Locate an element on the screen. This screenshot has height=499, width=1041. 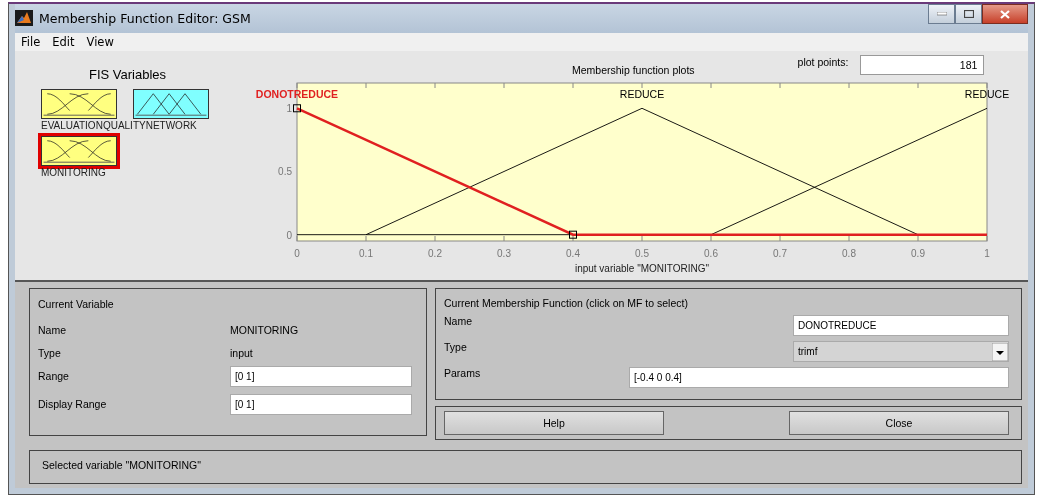
x-tick-label: 0 is located at coordinates (297, 254).